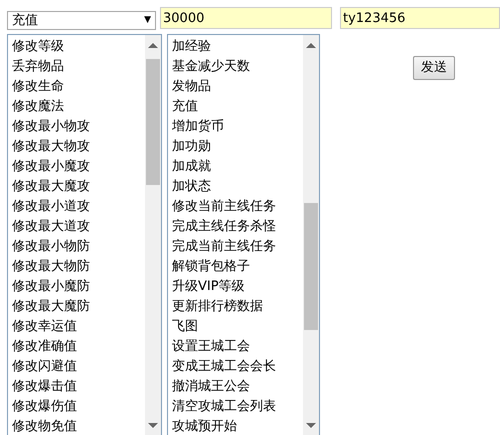 This screenshot has height=435, width=500. What do you see at coordinates (76, 287) in the screenshot?
I see `list-option: 修改最小魔防` at bounding box center [76, 287].